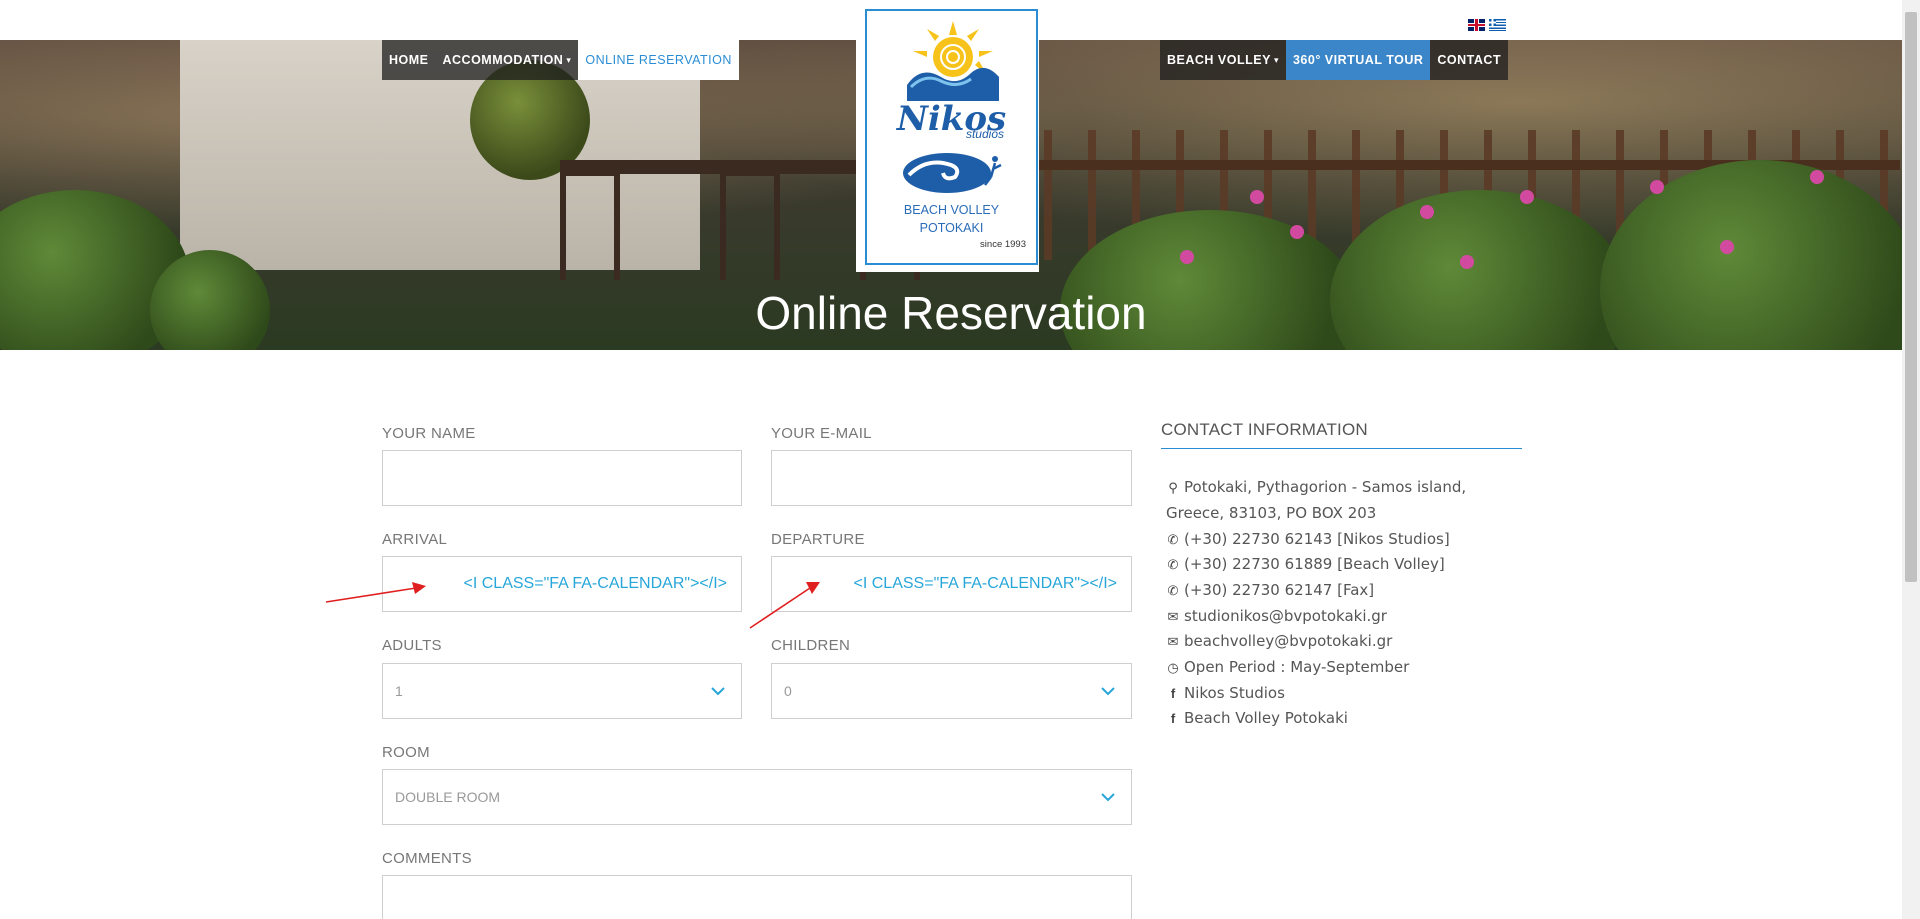 This screenshot has height=919, width=1920. I want to click on contact-facebook-2: f Beach Volley Potokaki, so click(1257, 718).